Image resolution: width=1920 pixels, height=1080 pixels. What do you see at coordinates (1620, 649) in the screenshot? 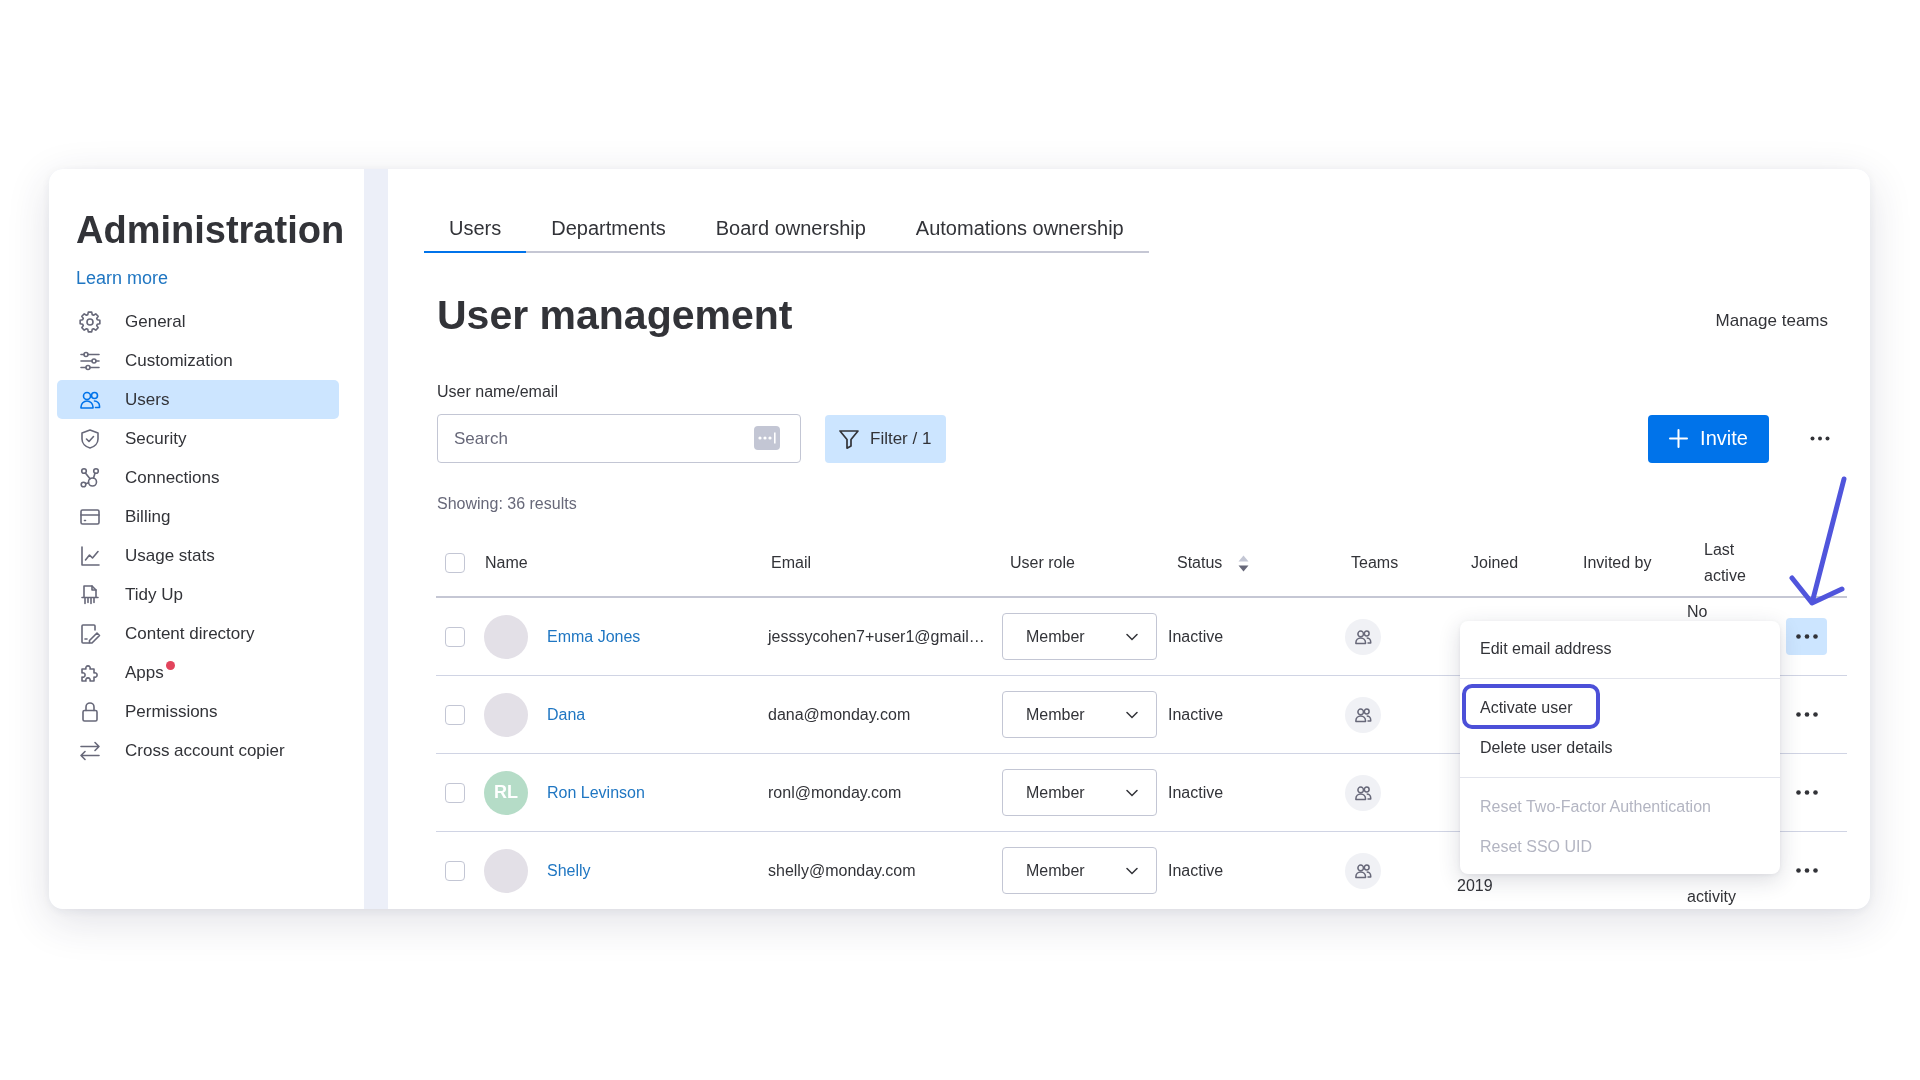
I see `menu-item: Edit email address` at bounding box center [1620, 649].